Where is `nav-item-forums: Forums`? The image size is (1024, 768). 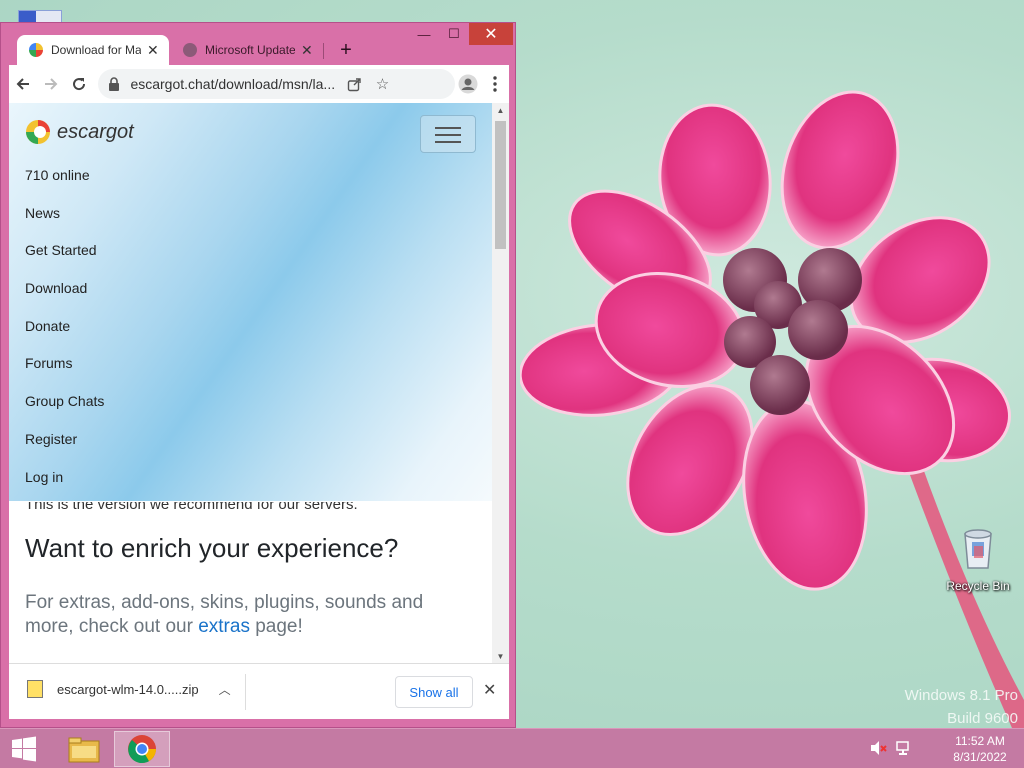 nav-item-forums: Forums is located at coordinates (64, 372).